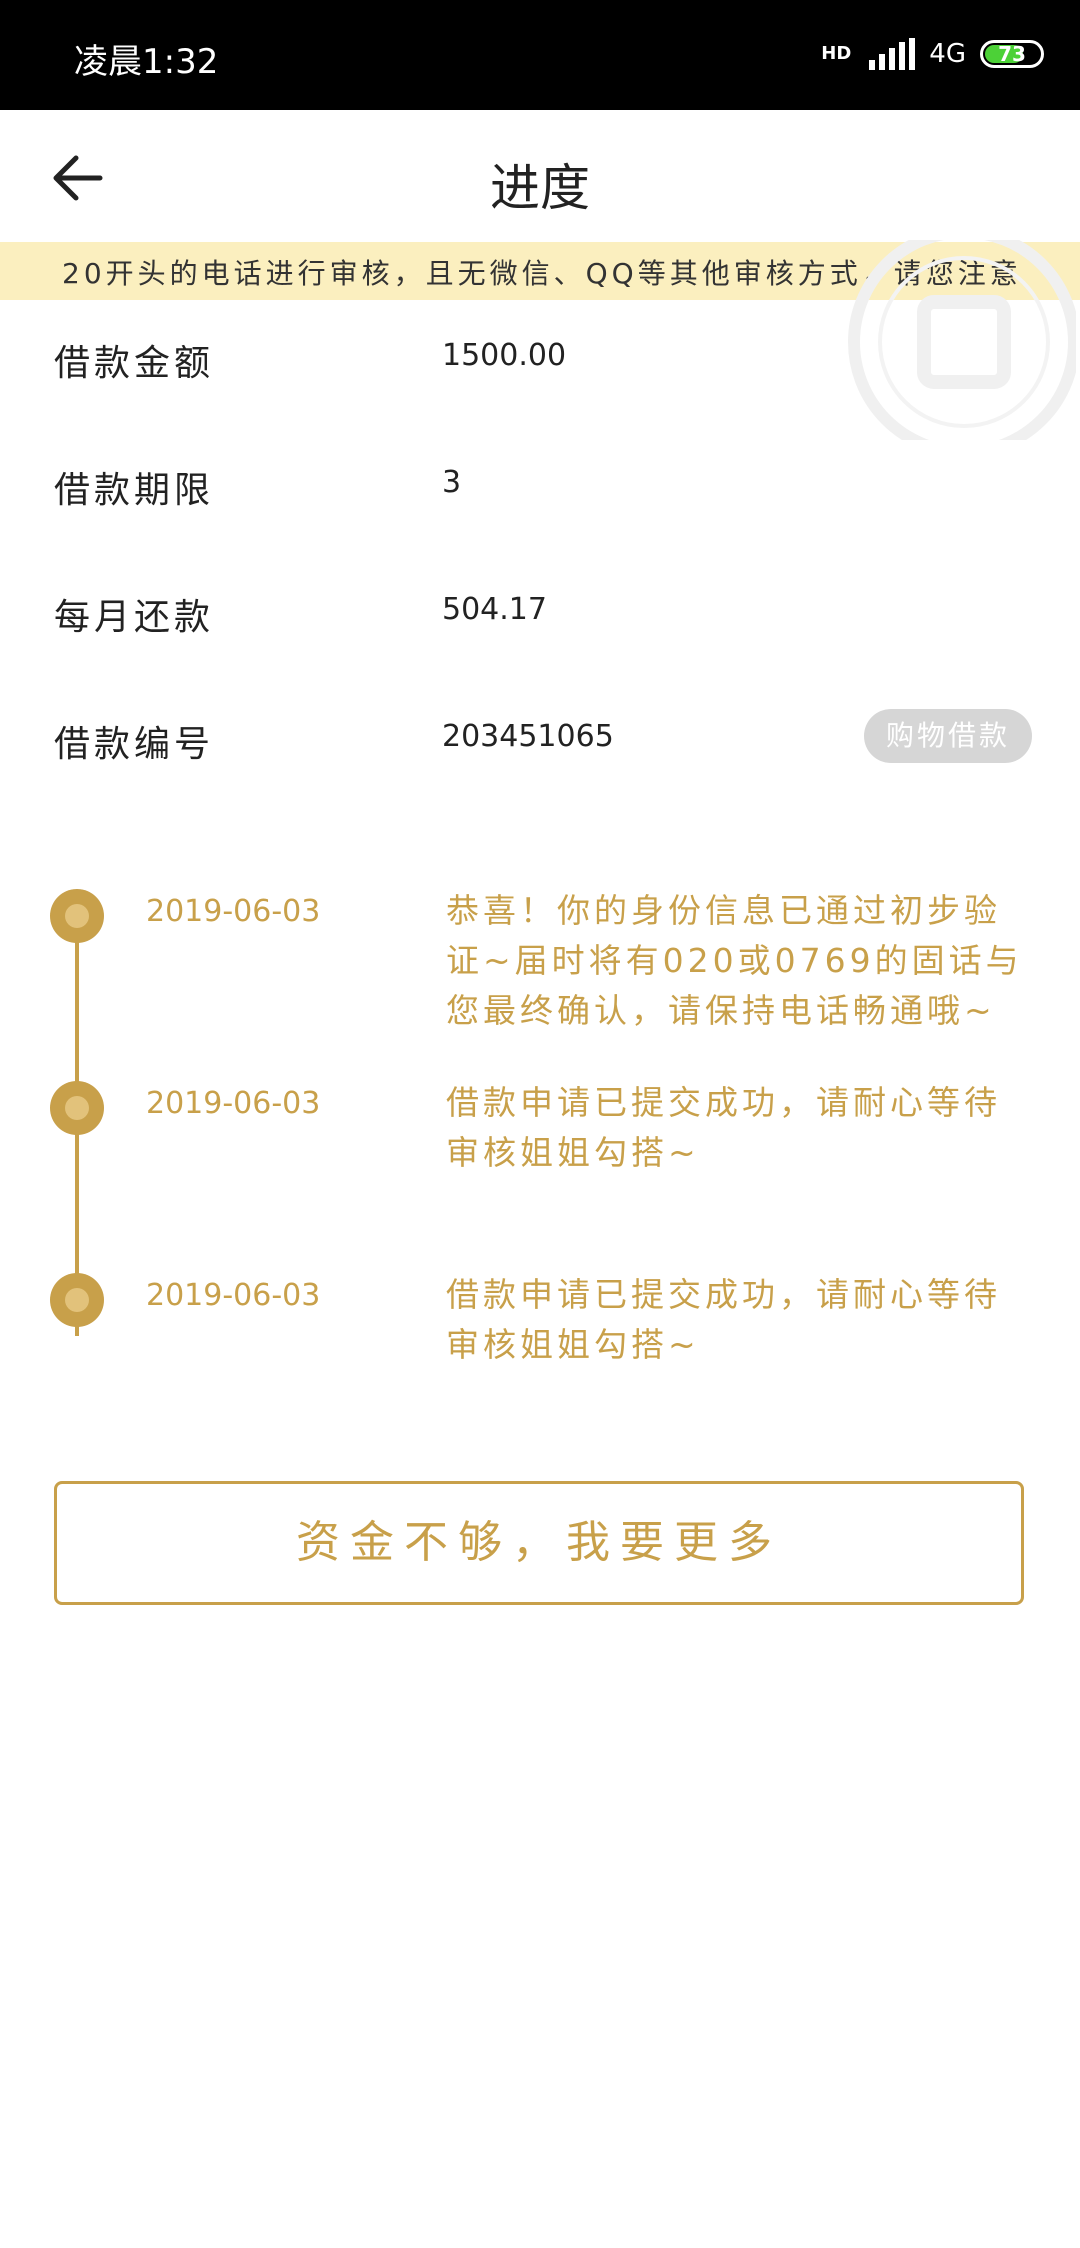 Image resolution: width=1080 pixels, height=2248 pixels. Describe the element at coordinates (452, 482) in the screenshot. I see `info-value: 3` at that location.